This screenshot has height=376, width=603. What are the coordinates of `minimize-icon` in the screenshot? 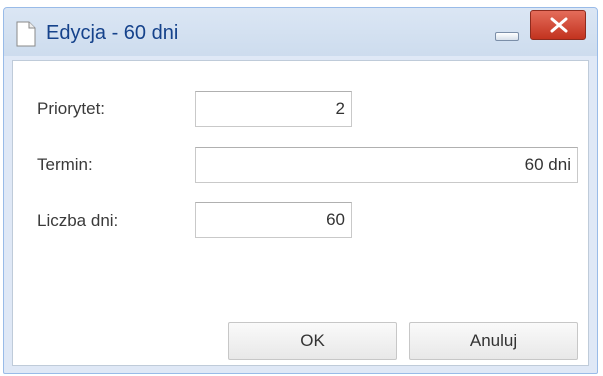 It's located at (507, 36).